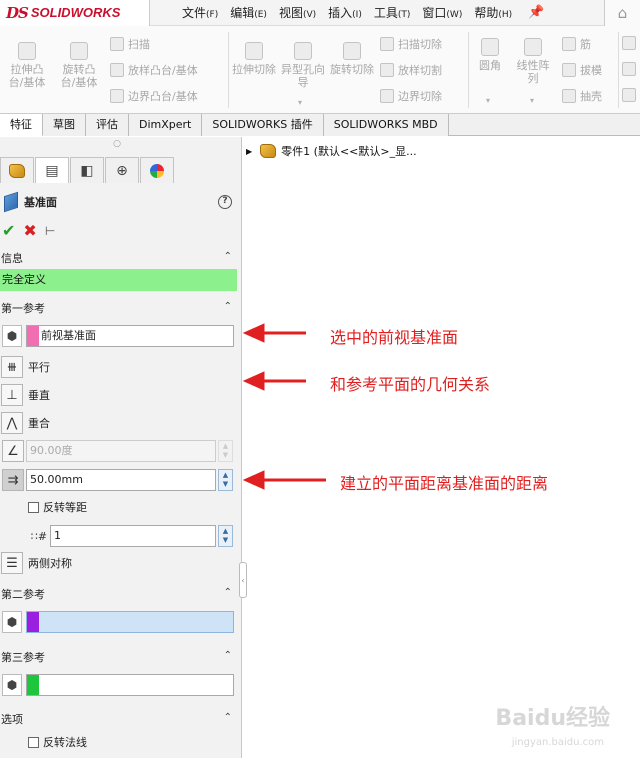 Image resolution: width=640 pixels, height=758 pixels. What do you see at coordinates (444, 483) in the screenshot?
I see `annotation-distance: 建立的平面距离基准面的距离` at bounding box center [444, 483].